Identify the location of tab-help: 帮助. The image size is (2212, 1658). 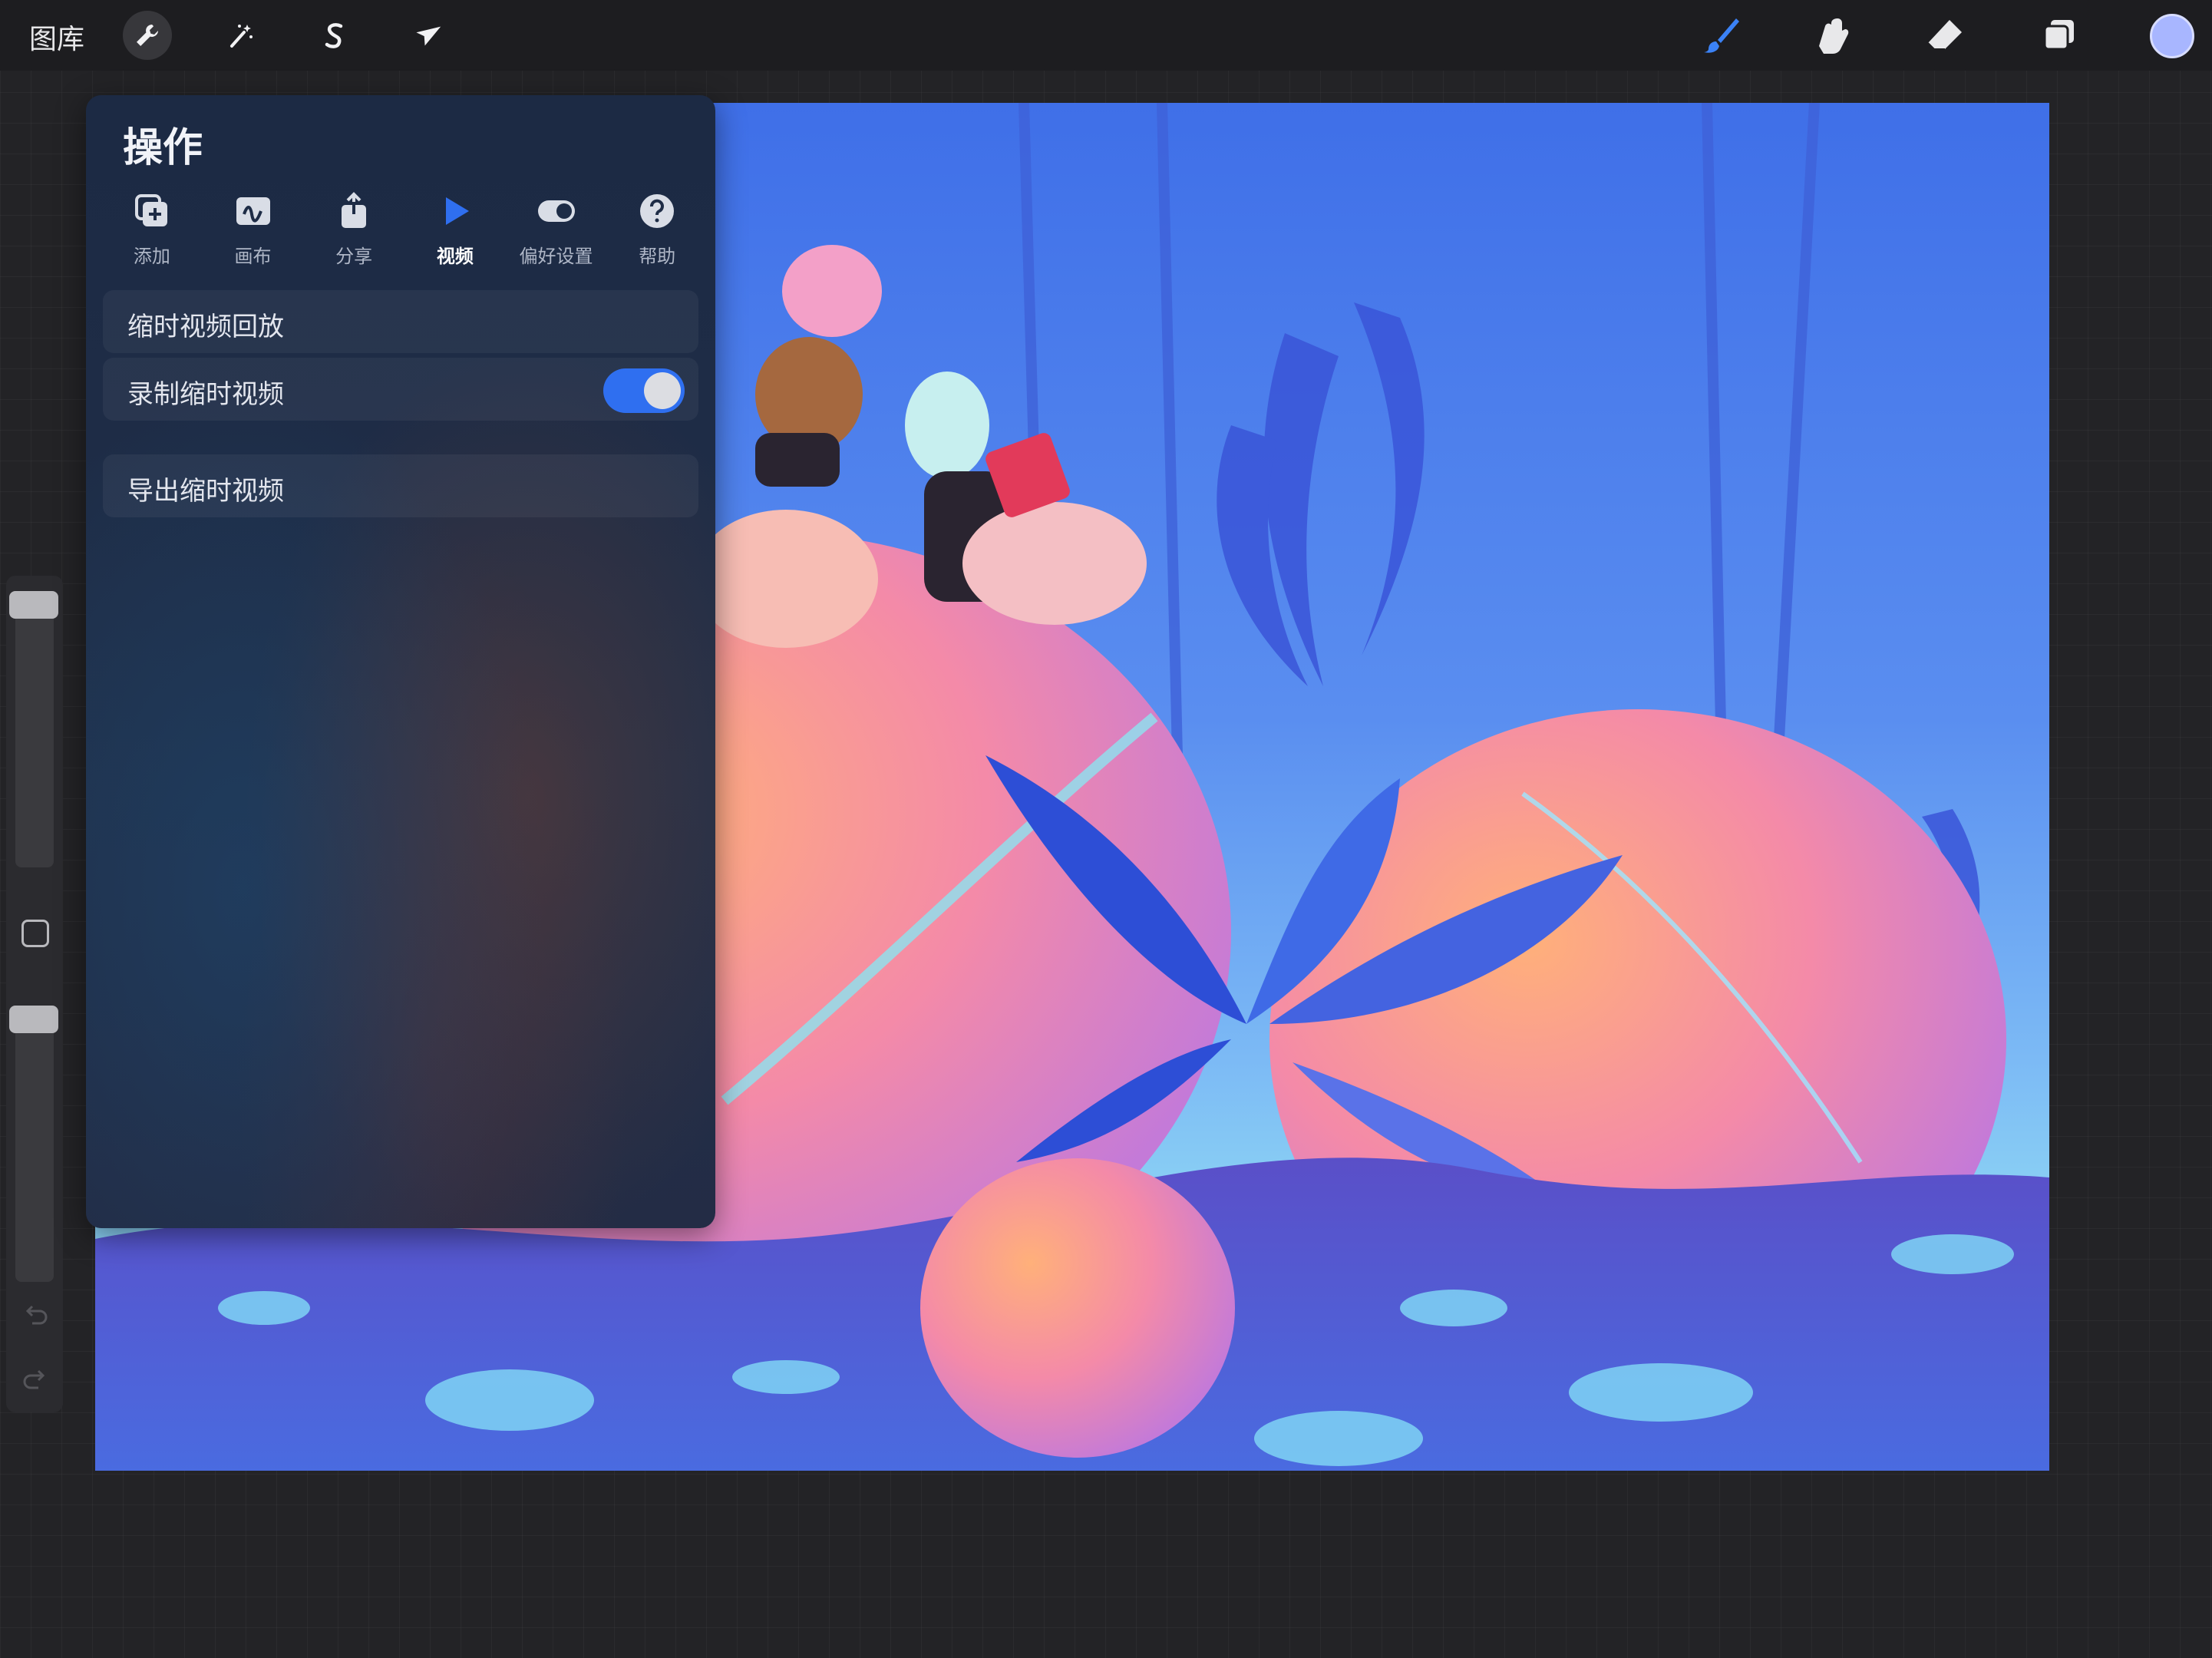
(657, 233).